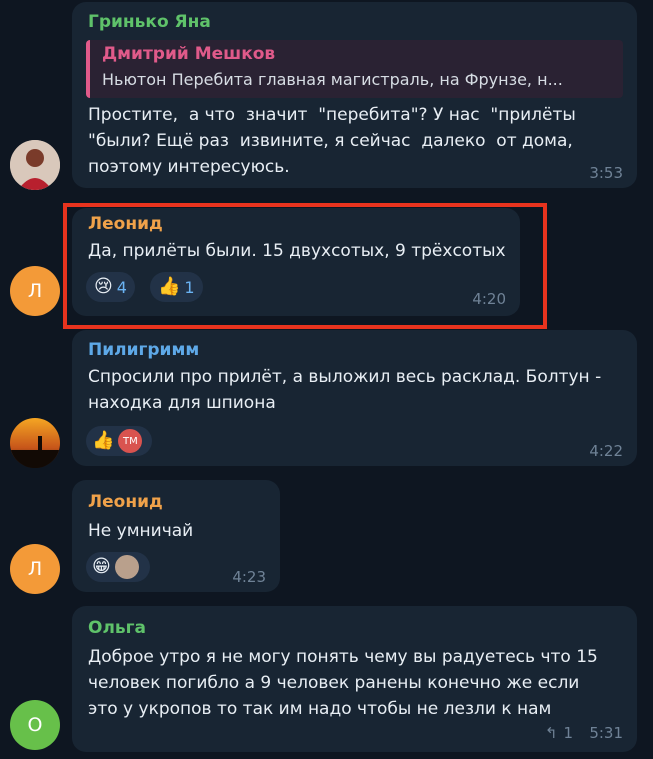 This screenshot has height=759, width=653. Describe the element at coordinates (149, 22) in the screenshot. I see `sender-name: Гринько Яна` at that location.